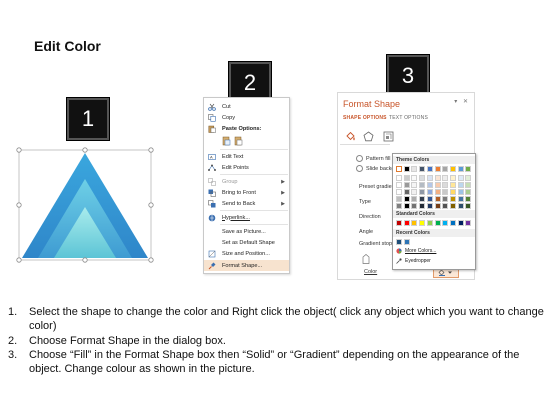 The height and width of the screenshot is (420, 560). What do you see at coordinates (246, 106) in the screenshot?
I see `menu-item-cut: Cut` at bounding box center [246, 106].